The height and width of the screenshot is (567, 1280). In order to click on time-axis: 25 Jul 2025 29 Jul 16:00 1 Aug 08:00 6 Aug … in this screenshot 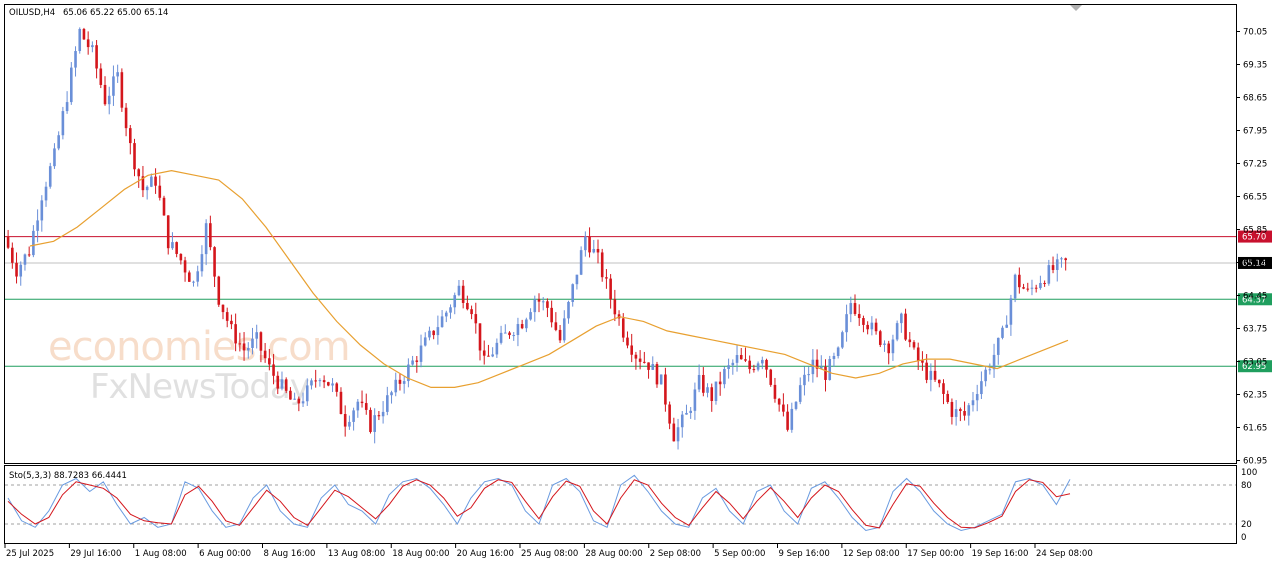, I will do `click(548, 551)`.